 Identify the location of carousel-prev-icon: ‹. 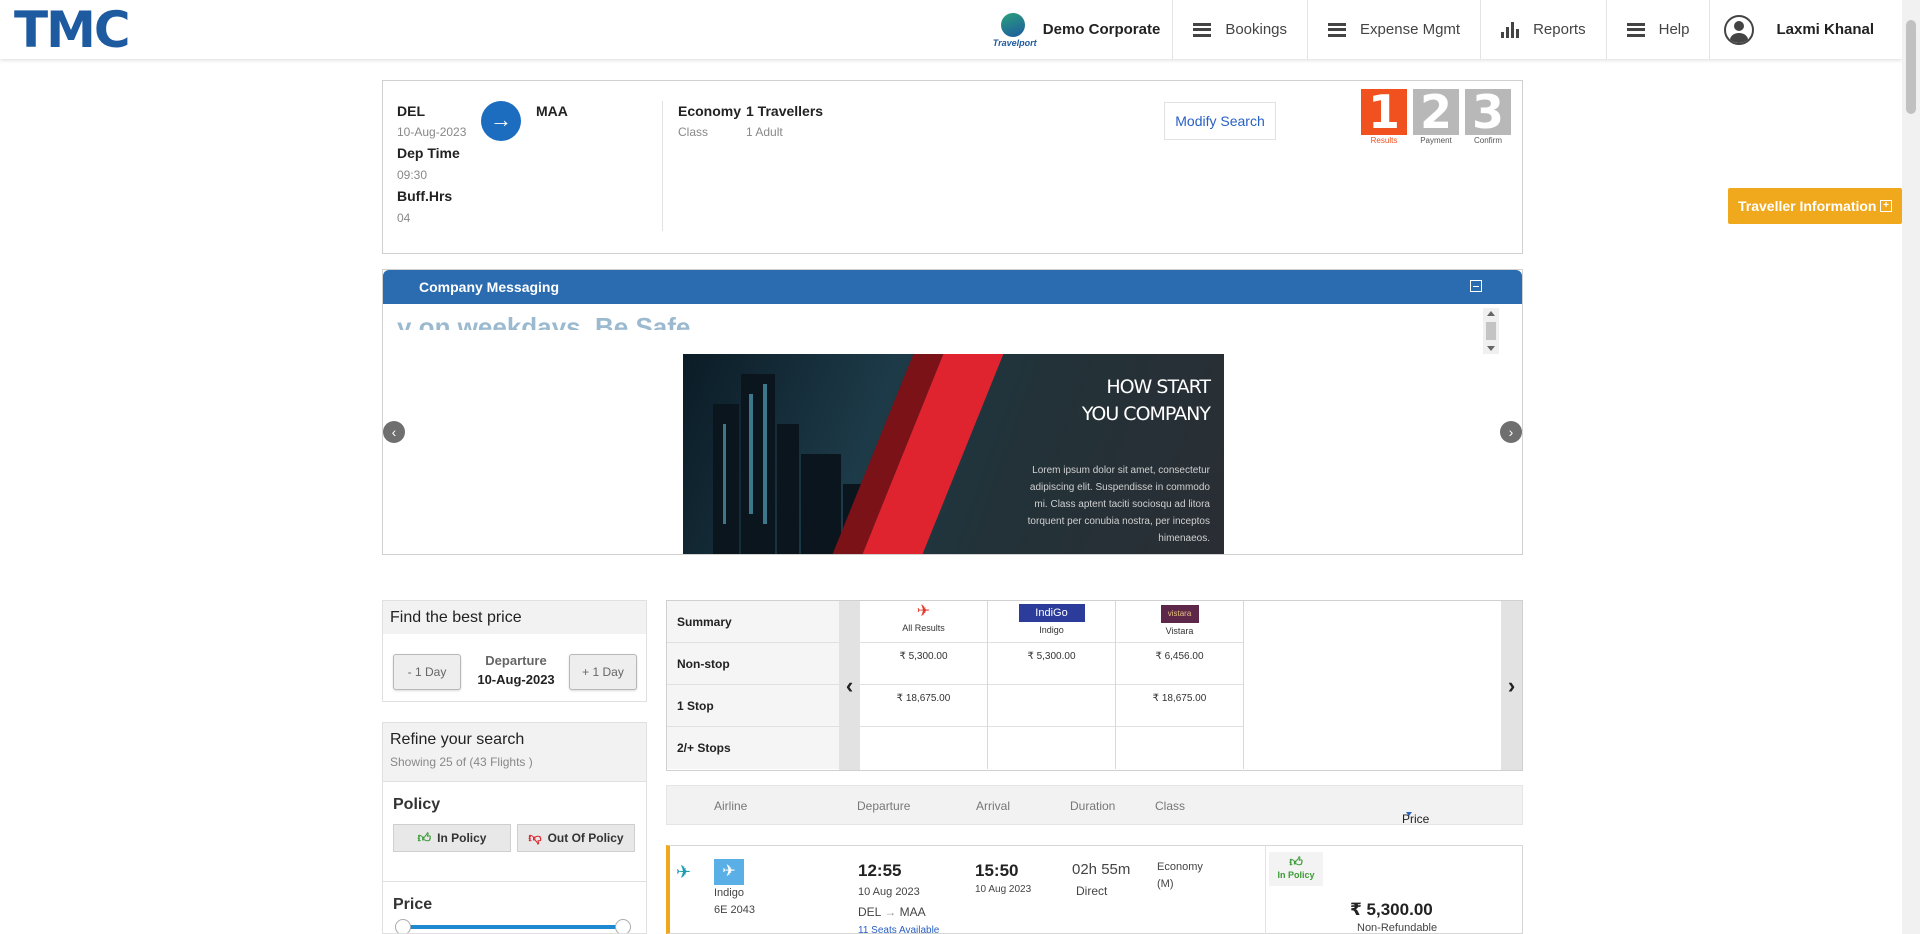
(394, 432).